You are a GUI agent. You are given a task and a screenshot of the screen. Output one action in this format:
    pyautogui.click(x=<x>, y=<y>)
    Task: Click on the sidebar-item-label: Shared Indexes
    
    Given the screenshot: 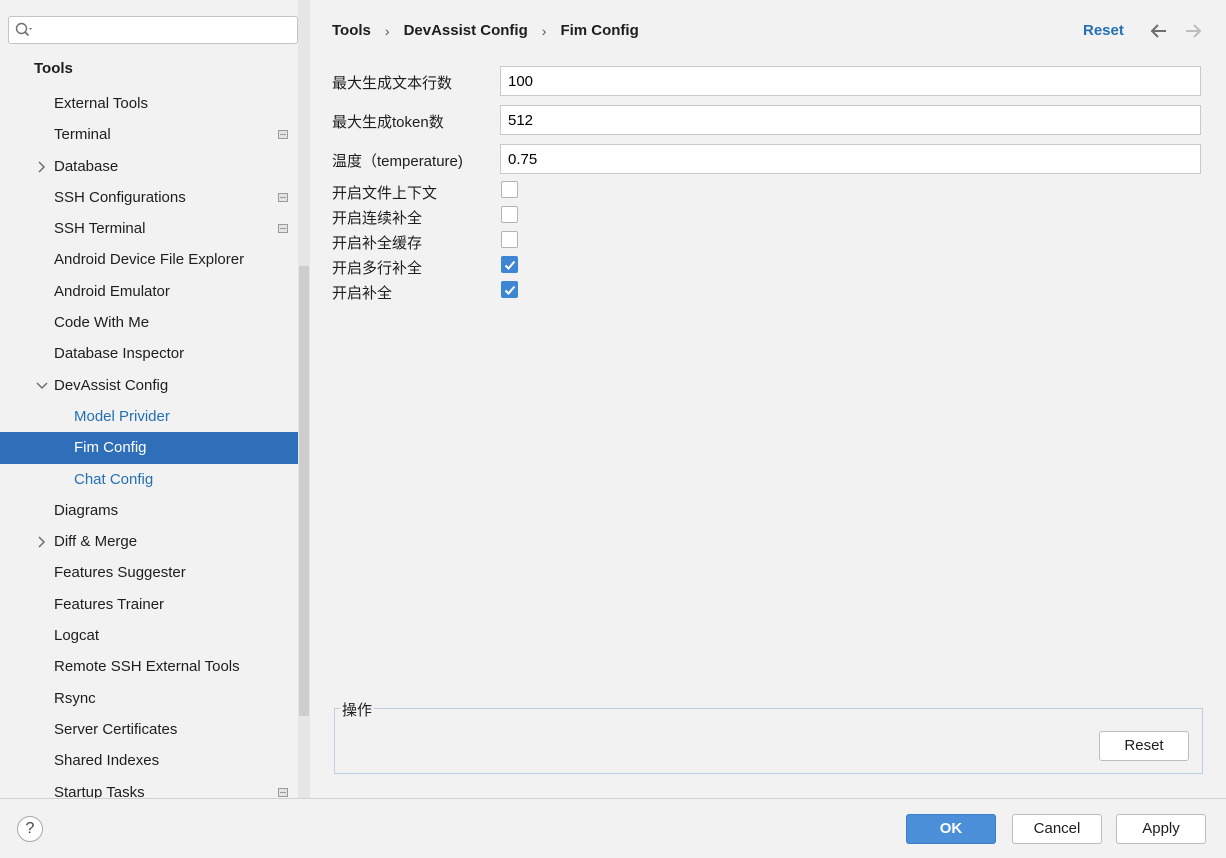 What is the action you would take?
    pyautogui.click(x=107, y=761)
    